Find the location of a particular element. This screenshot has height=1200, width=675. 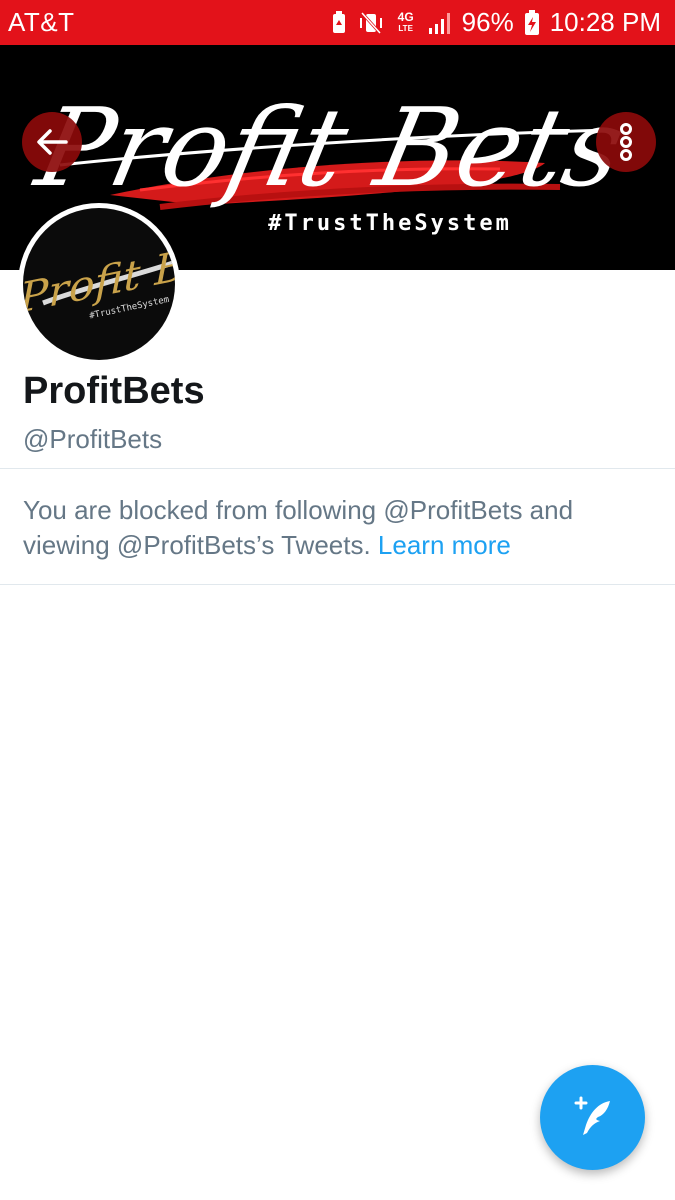

display-name: ProfitBets is located at coordinates (114, 391).